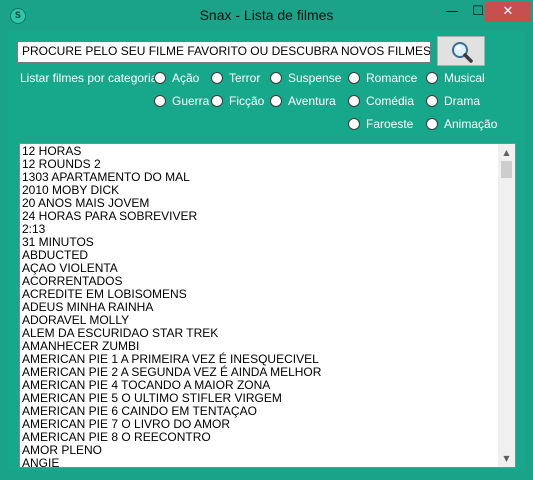  Describe the element at coordinates (464, 78) in the screenshot. I see `radio-label: Musical` at that location.